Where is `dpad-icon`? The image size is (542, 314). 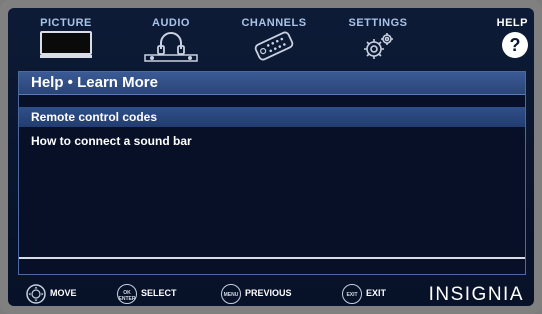 dpad-icon is located at coordinates (36, 295).